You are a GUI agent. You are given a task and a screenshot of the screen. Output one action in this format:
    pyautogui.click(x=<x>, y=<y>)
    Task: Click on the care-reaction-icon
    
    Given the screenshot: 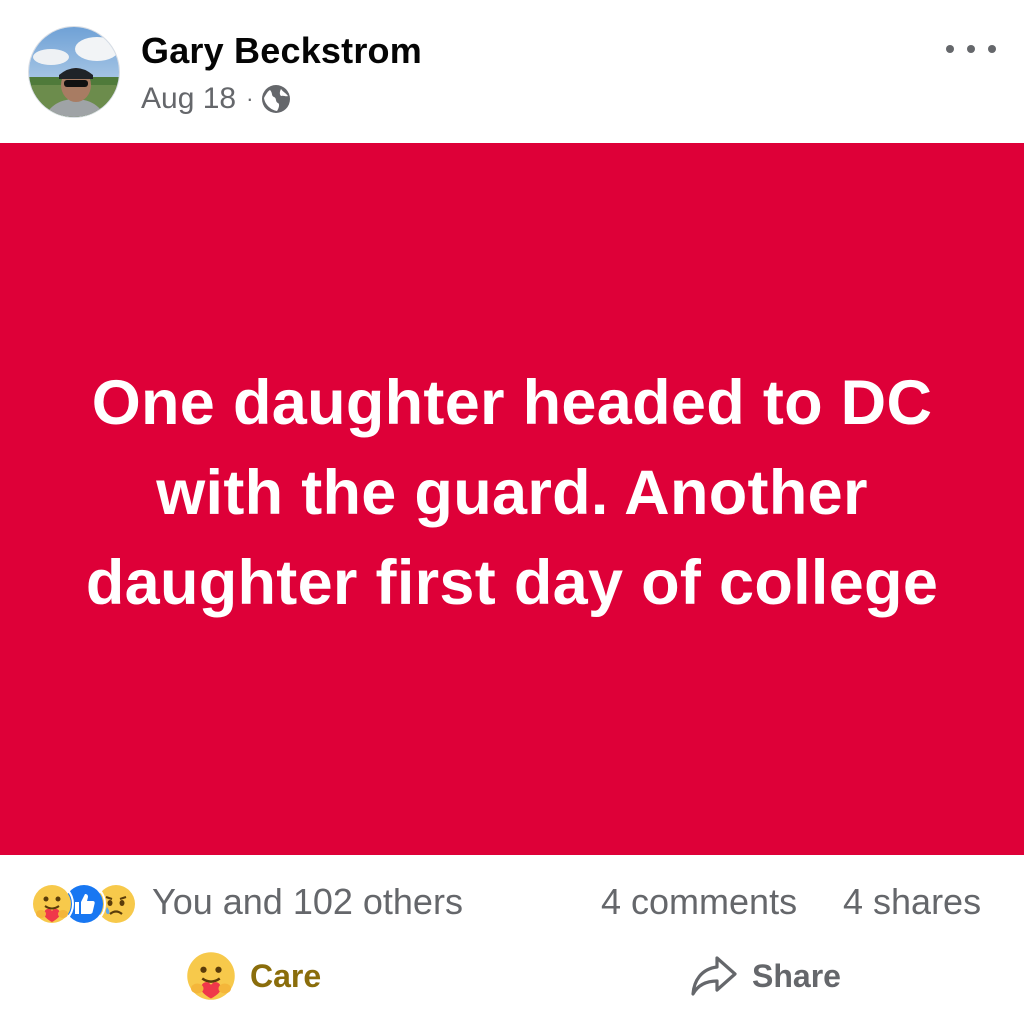 What is the action you would take?
    pyautogui.click(x=52, y=904)
    